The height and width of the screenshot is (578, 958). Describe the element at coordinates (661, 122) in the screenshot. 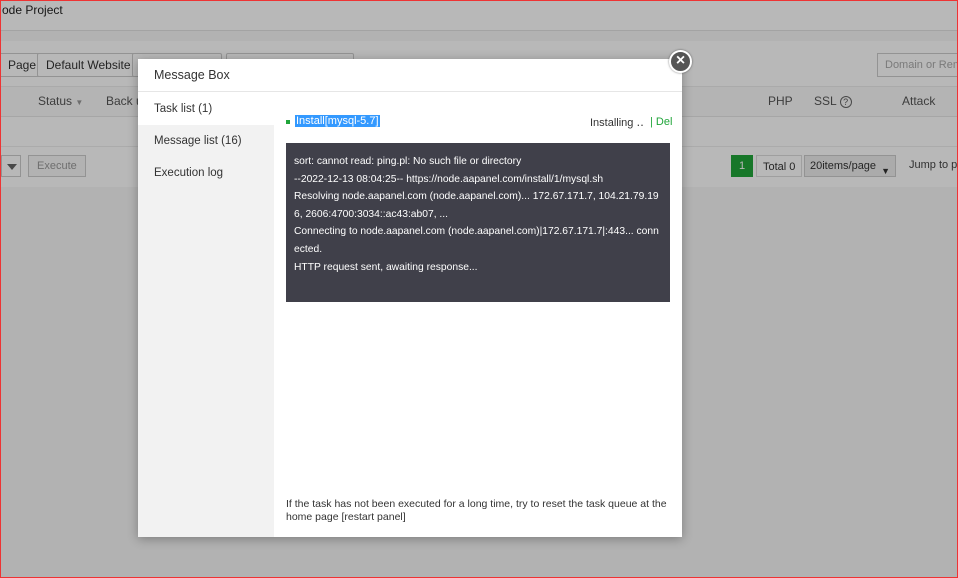

I see `task-delete-link: | Del` at that location.